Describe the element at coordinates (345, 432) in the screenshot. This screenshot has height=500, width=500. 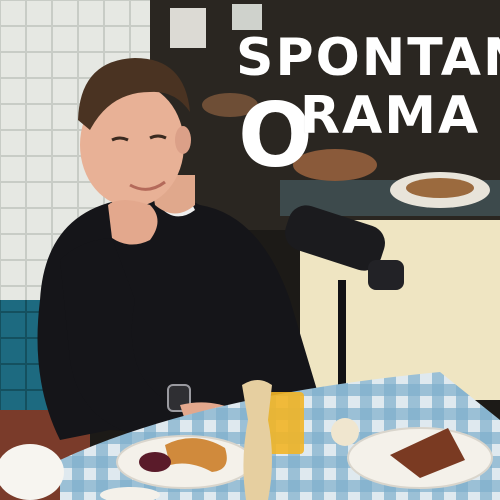
I see `egg-cup` at that location.